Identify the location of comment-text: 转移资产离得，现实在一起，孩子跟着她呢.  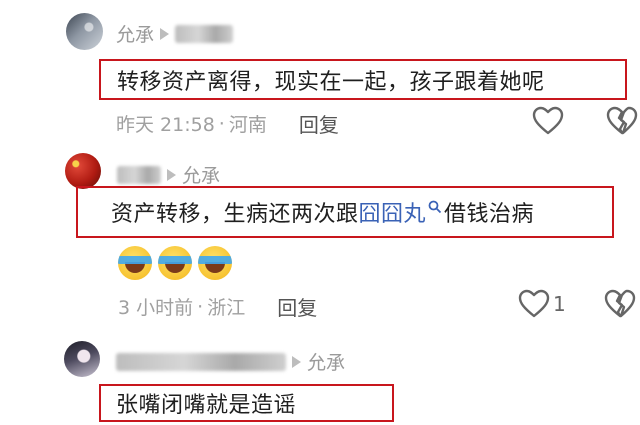
(331, 82).